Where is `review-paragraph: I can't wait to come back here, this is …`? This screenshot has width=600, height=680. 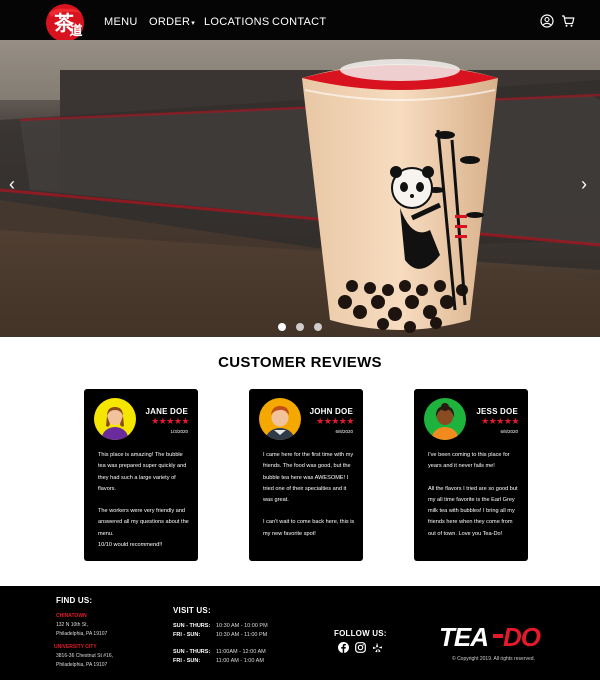 review-paragraph: I can't wait to come back here, this is … is located at coordinates (309, 528).